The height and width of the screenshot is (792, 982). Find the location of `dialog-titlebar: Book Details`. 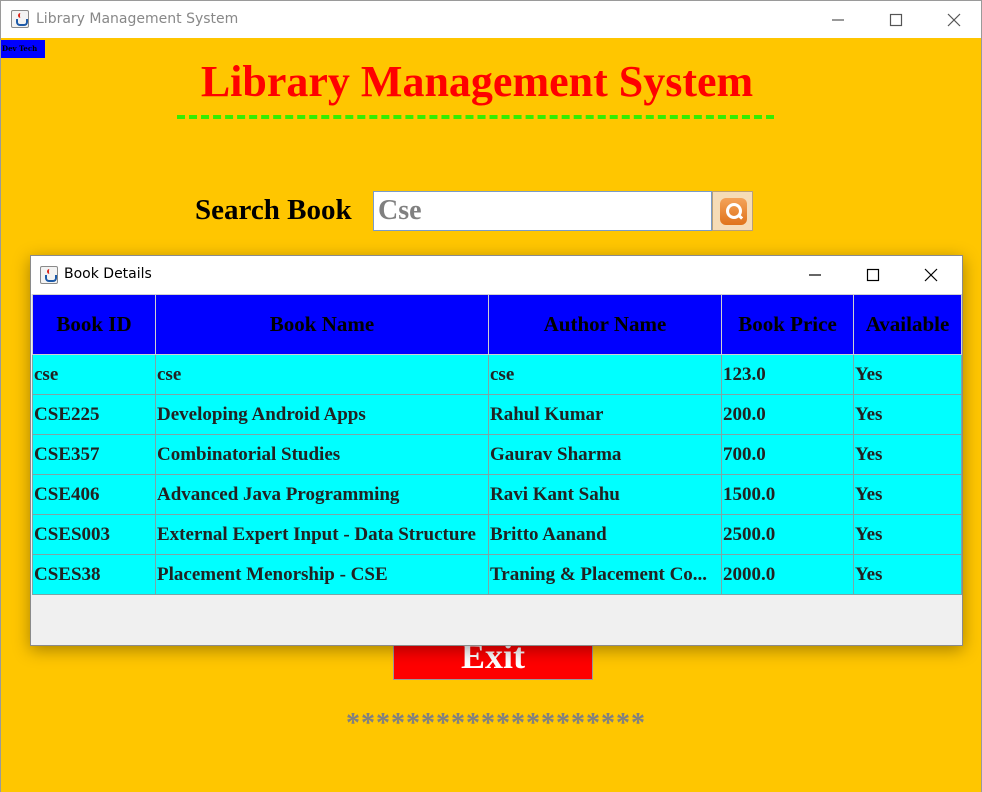

dialog-titlebar: Book Details is located at coordinates (496, 275).